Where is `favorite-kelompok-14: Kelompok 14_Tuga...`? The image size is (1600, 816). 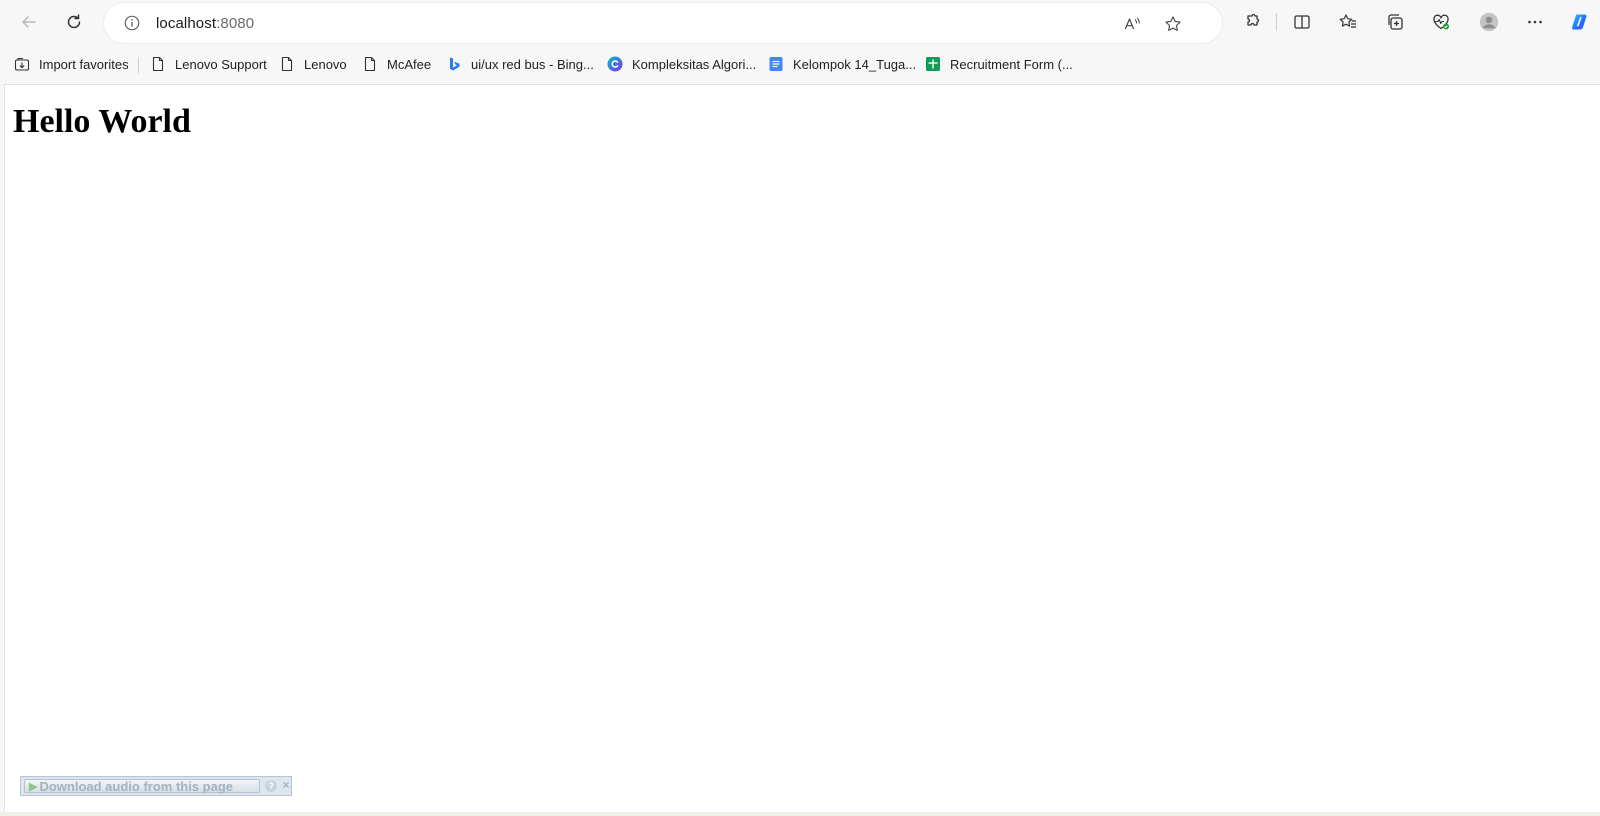
favorite-kelompok-14: Kelompok 14_Tuga... is located at coordinates (842, 64).